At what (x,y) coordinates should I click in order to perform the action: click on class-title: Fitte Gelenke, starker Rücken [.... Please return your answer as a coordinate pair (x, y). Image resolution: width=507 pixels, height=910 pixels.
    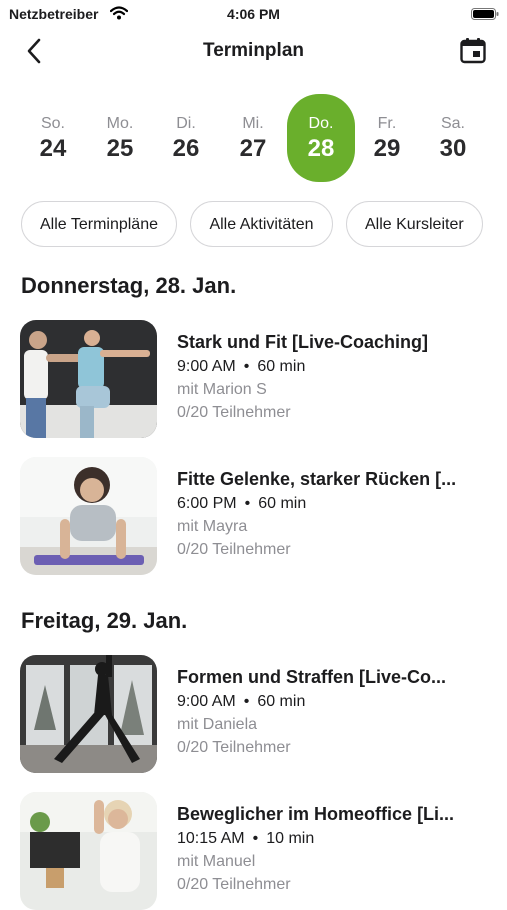
    Looking at the image, I should click on (317, 479).